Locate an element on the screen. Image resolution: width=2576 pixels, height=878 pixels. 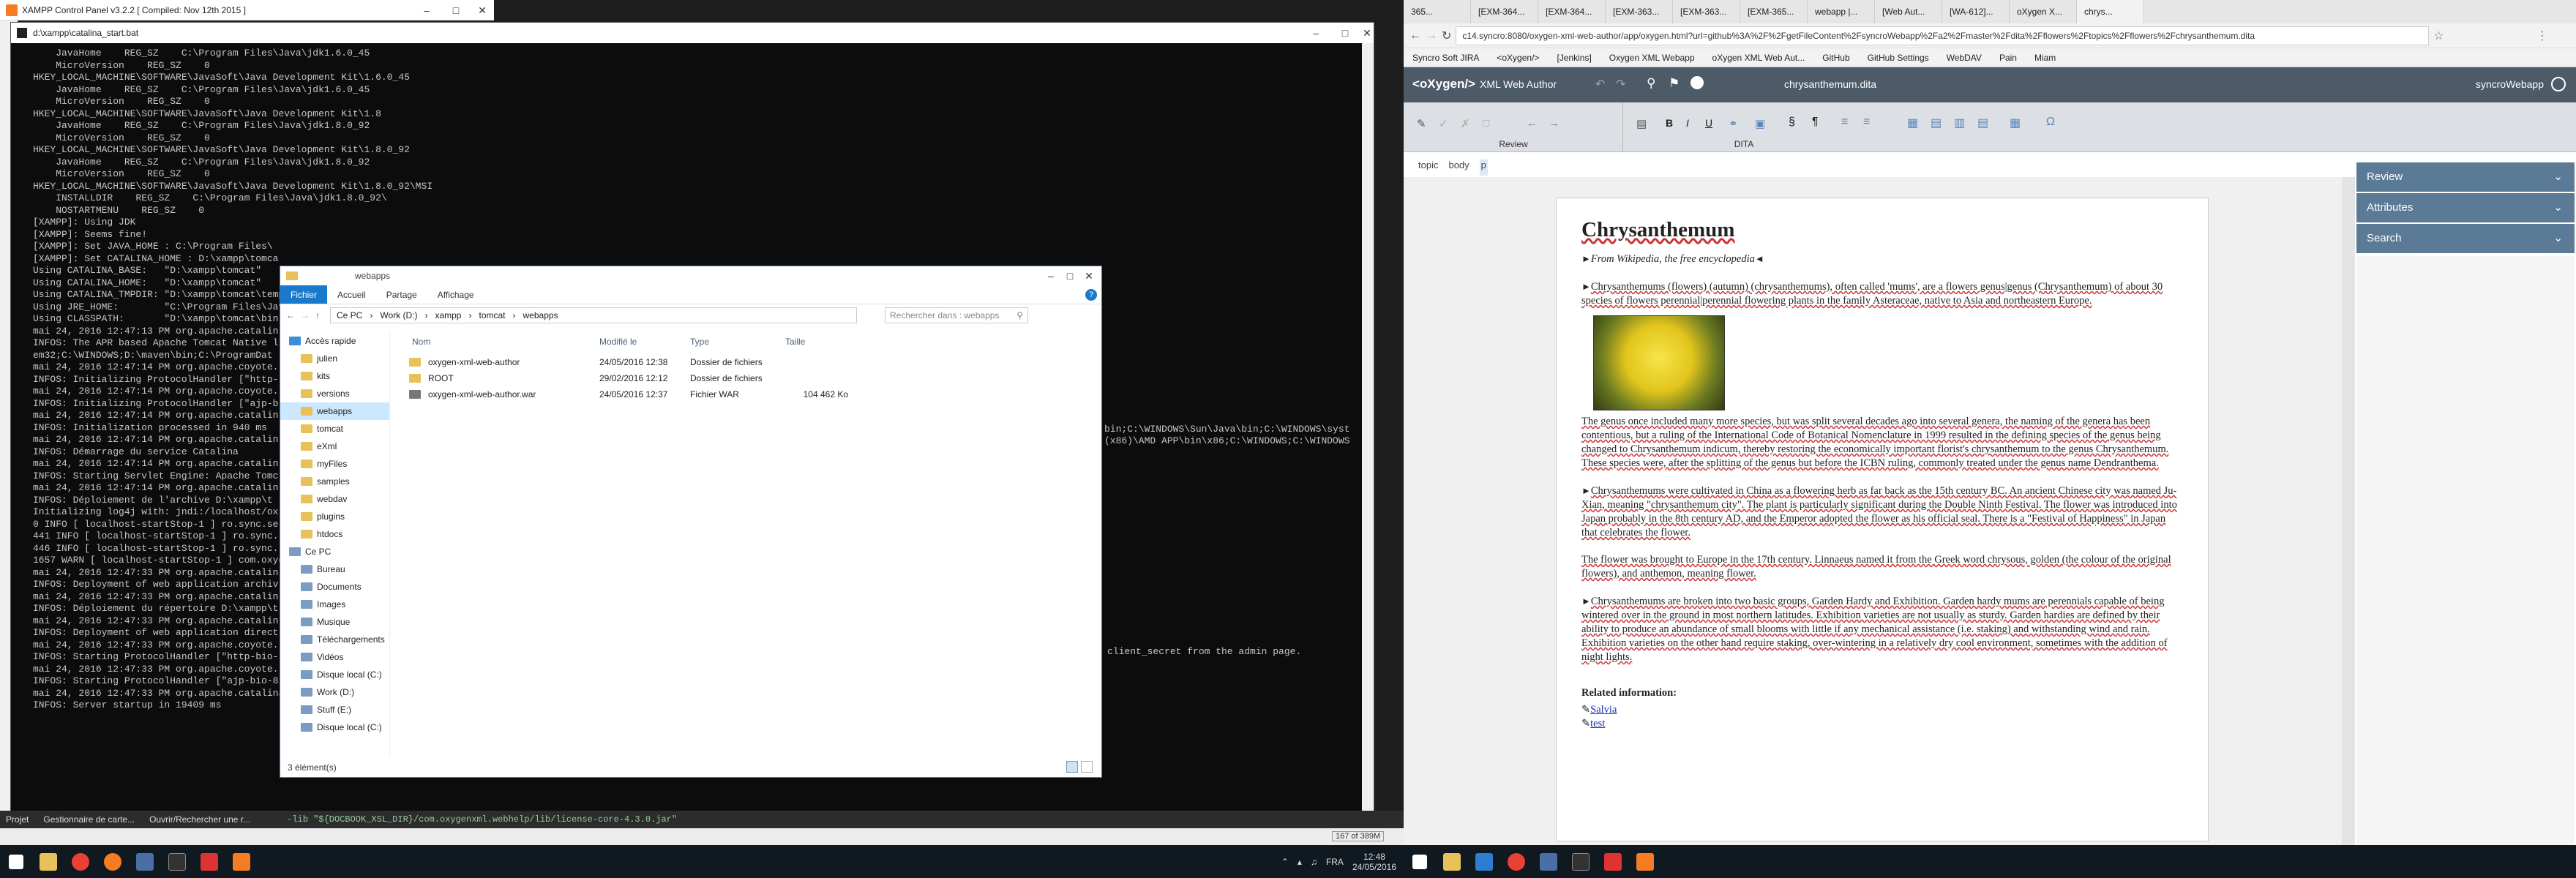
accept-change-icon: ✓ is located at coordinates (1443, 123).